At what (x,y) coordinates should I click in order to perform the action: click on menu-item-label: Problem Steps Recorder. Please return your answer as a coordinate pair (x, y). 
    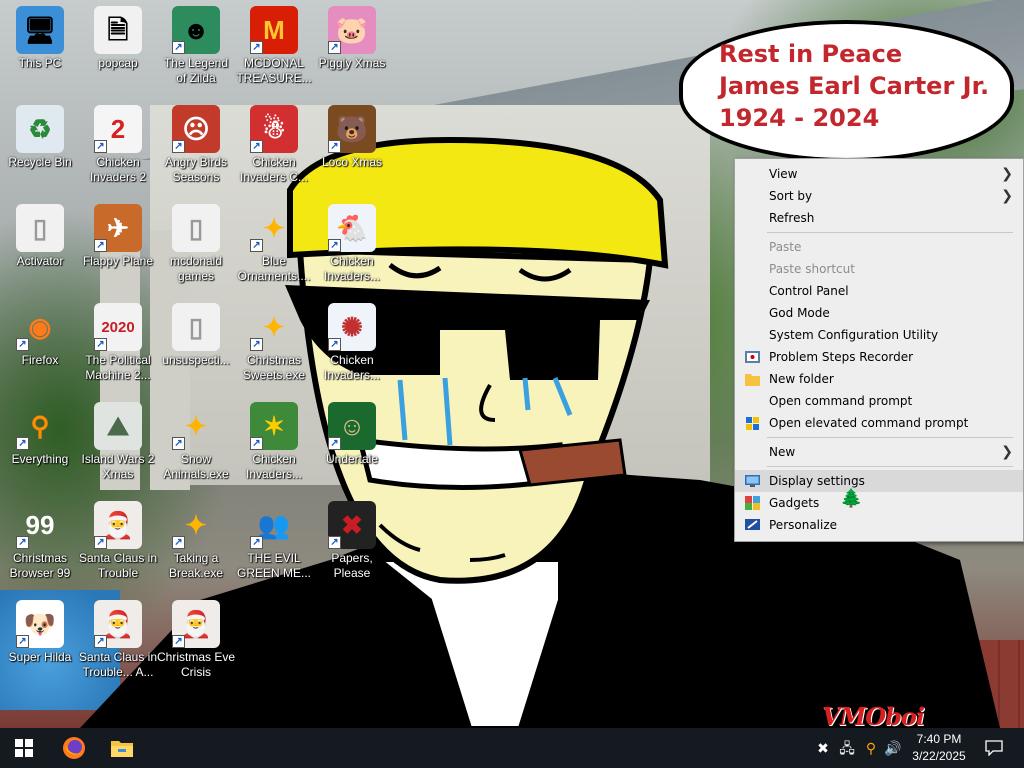
    Looking at the image, I should click on (841, 357).